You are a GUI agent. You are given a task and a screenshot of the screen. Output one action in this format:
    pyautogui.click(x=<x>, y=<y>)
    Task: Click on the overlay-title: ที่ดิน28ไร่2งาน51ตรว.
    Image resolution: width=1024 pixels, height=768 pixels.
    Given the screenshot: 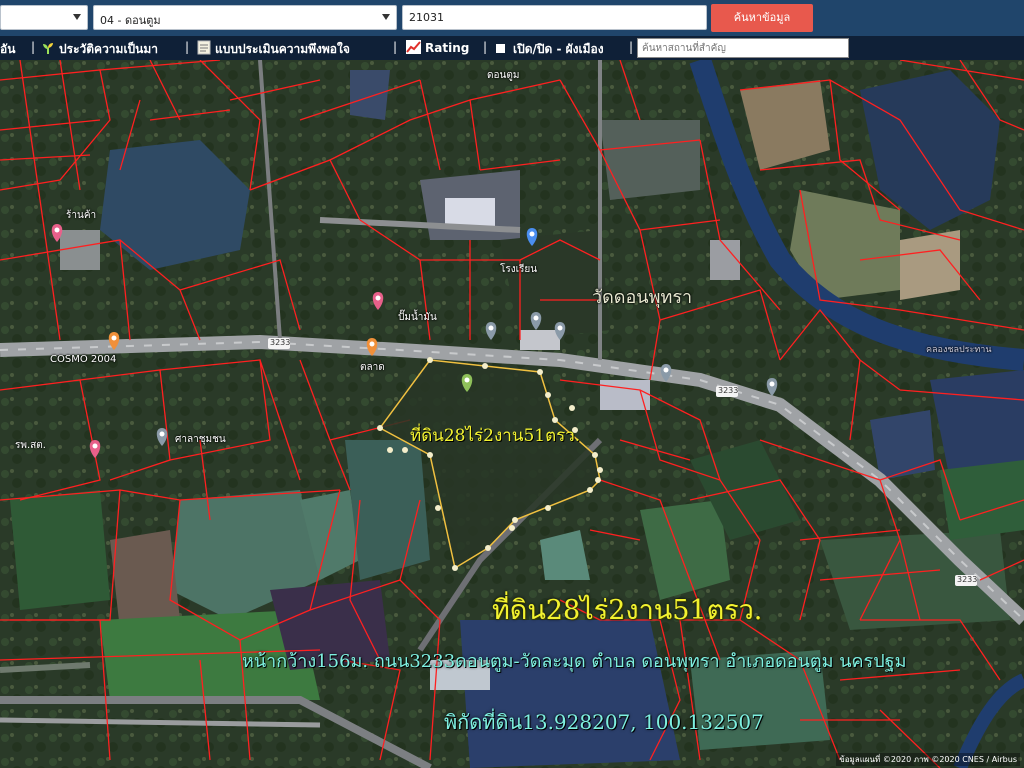 What is the action you would take?
    pyautogui.click(x=627, y=610)
    